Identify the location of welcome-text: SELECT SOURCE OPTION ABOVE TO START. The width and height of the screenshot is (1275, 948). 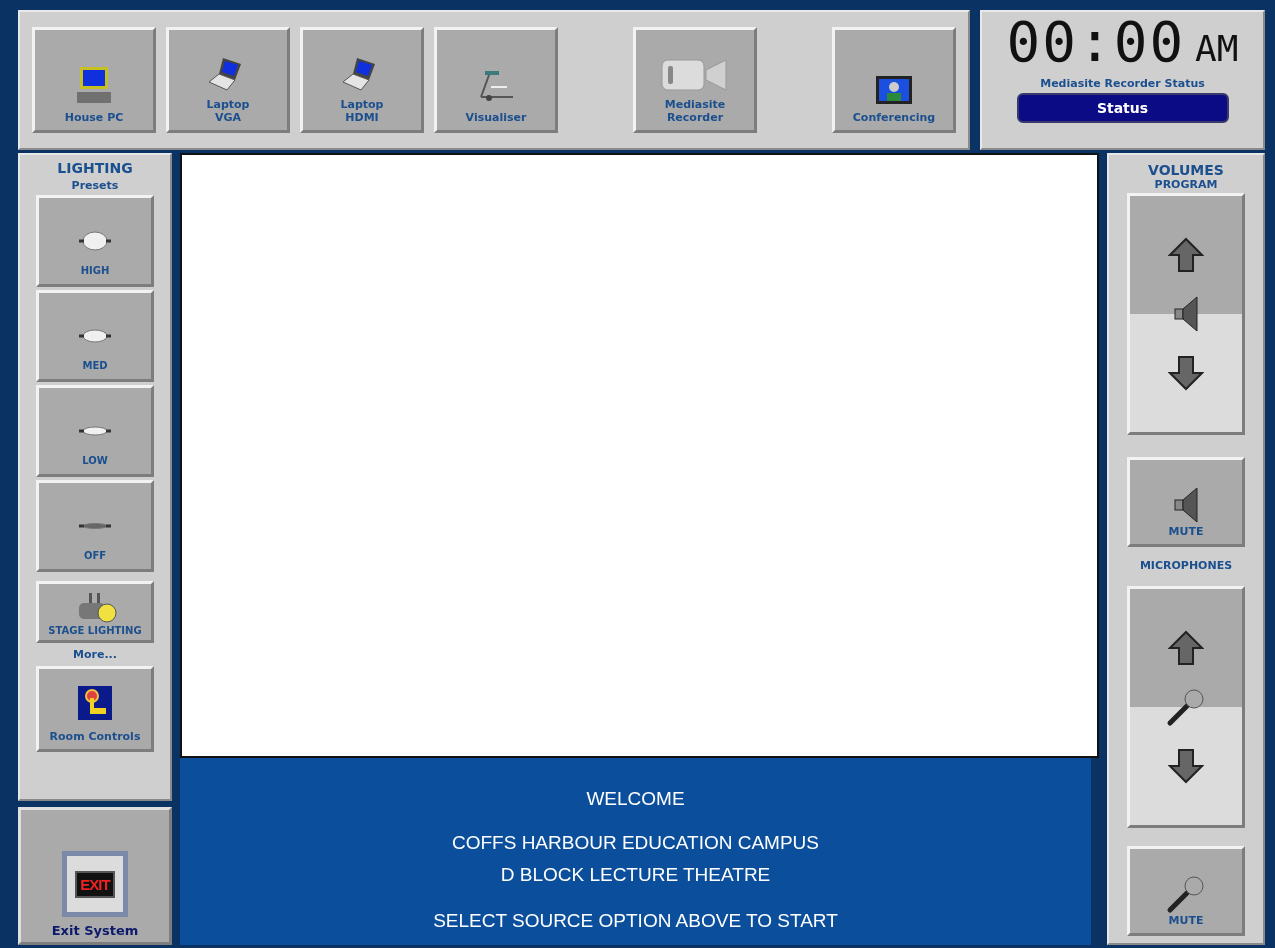
(635, 921).